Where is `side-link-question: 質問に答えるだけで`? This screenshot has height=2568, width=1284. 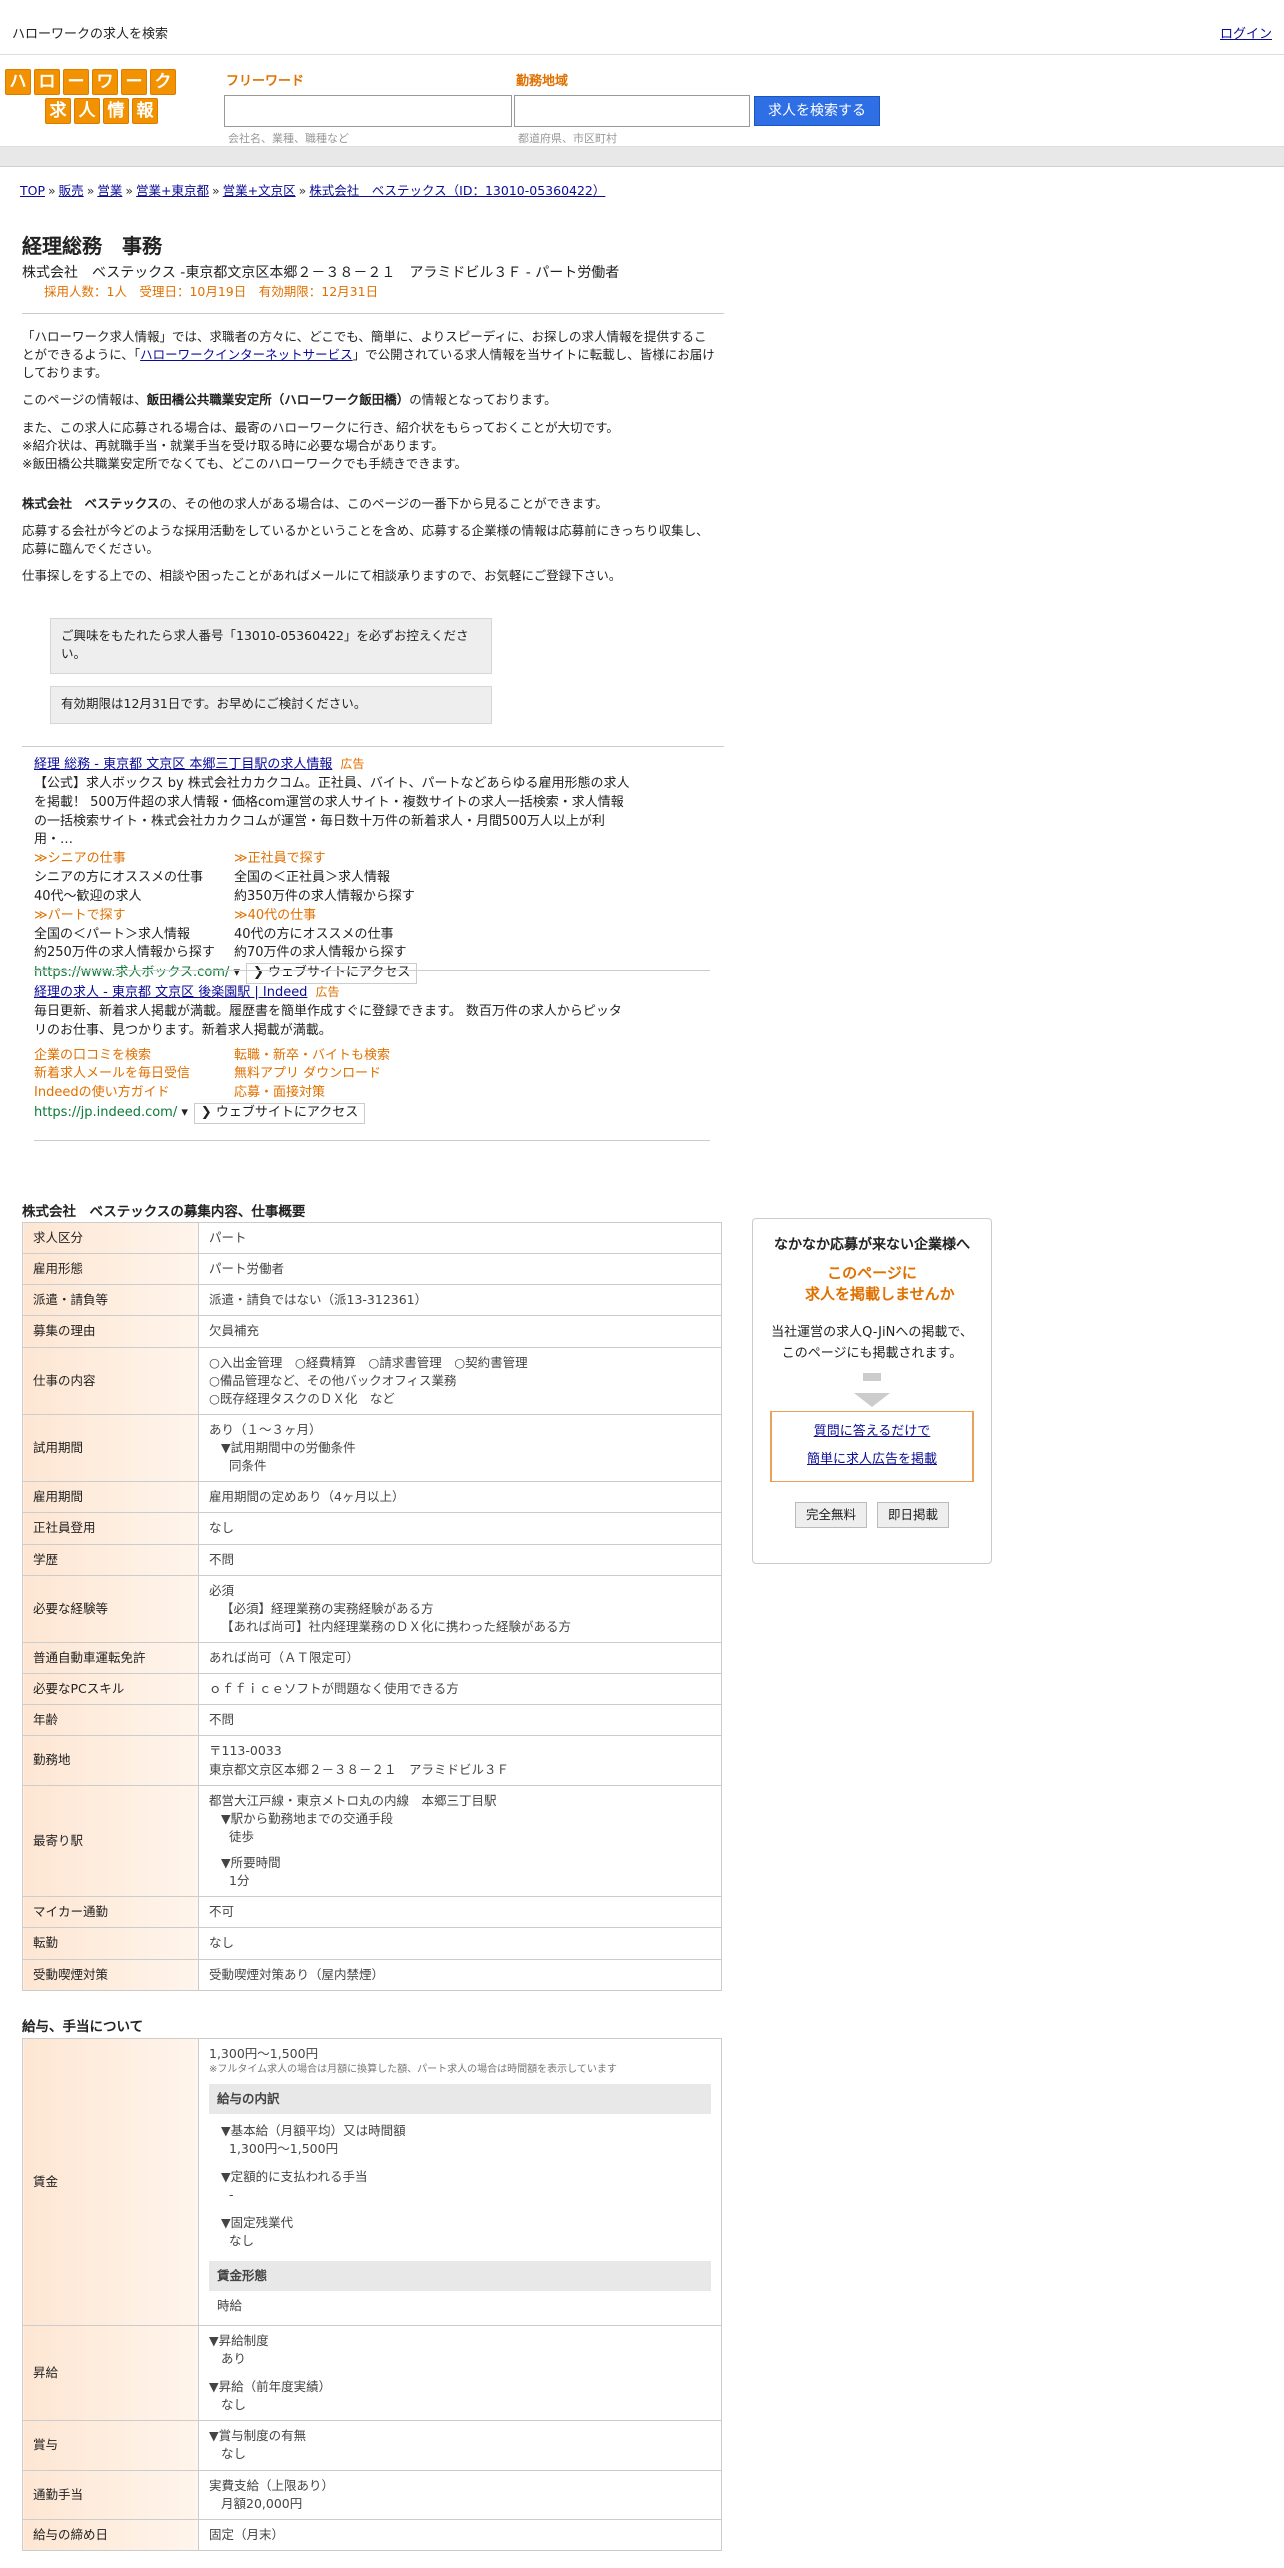
side-link-question: 質問に答えるだけで is located at coordinates (872, 1431).